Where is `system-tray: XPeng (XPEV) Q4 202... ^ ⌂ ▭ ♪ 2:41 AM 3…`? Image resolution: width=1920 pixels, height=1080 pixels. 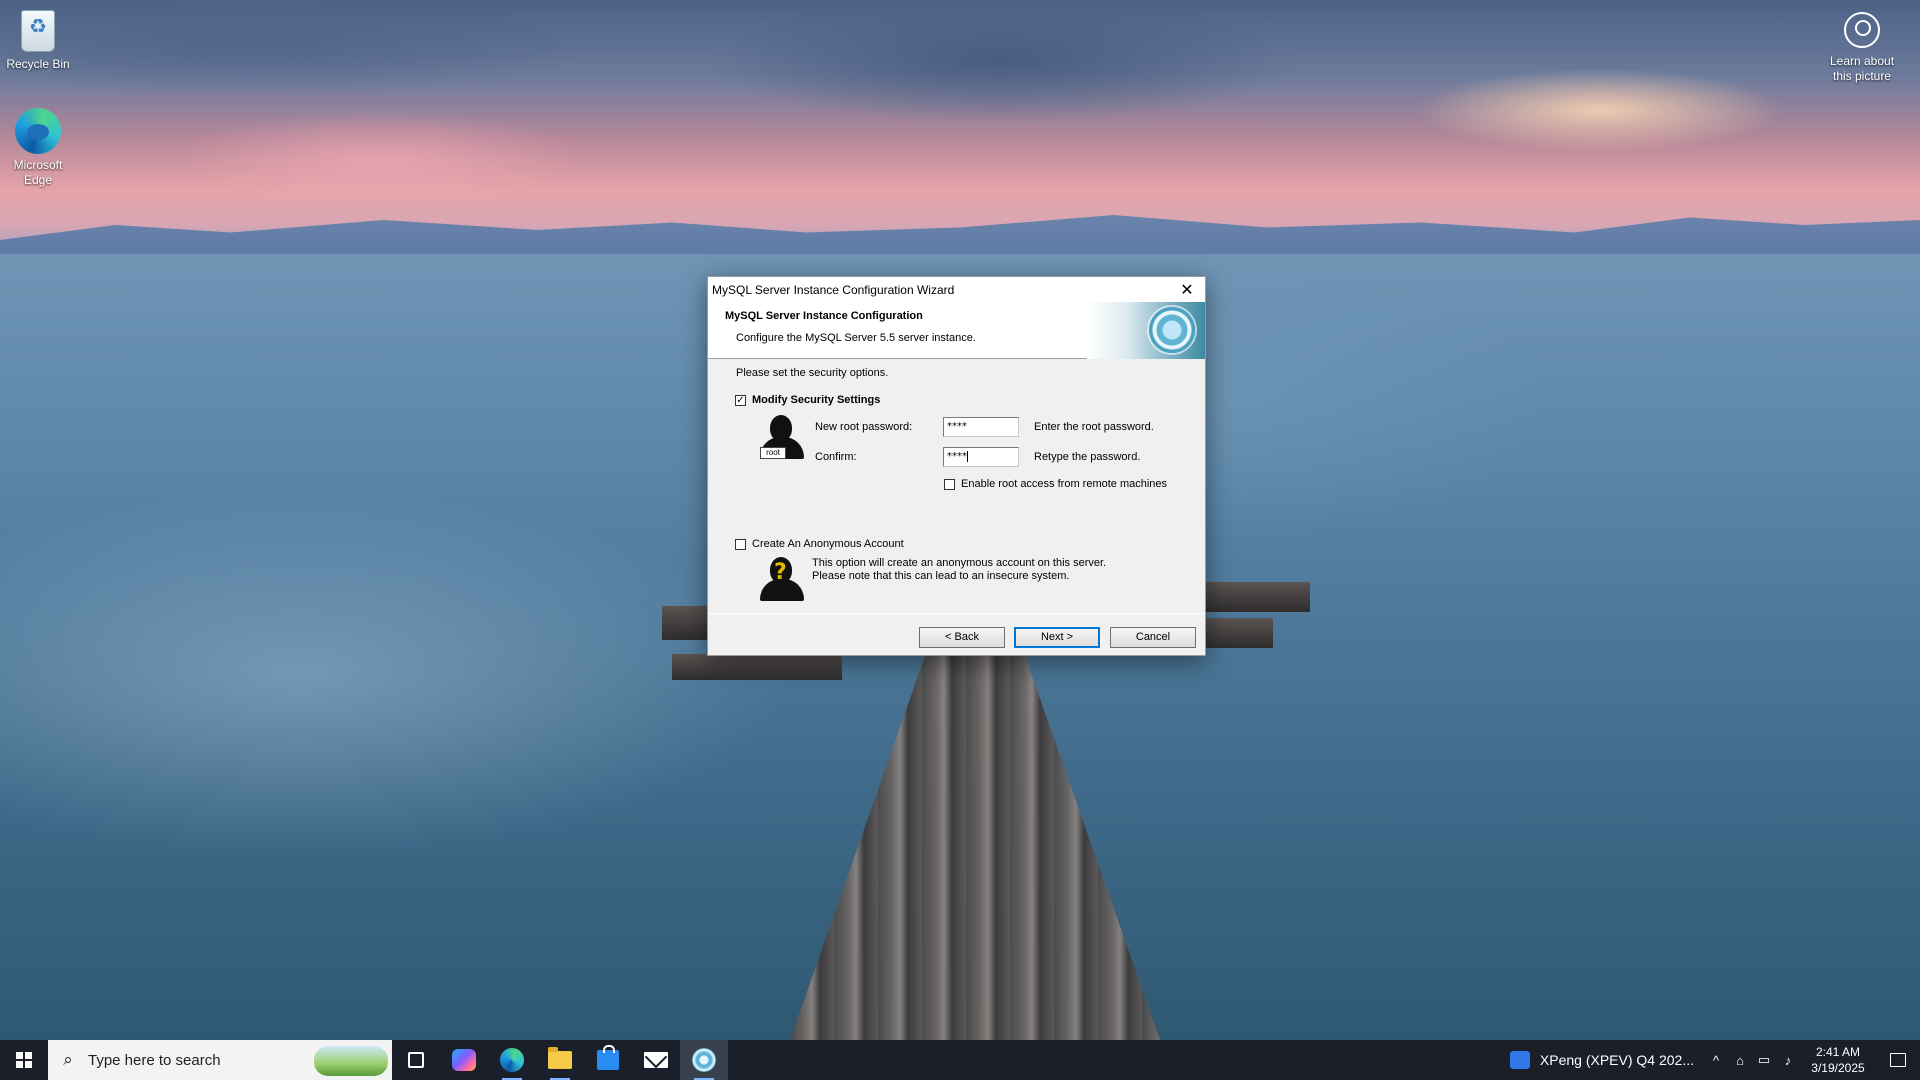 system-tray: XPeng (XPEV) Q4 202... ^ ⌂ ▭ ♪ 2:41 AM 3… is located at coordinates (1710, 1060).